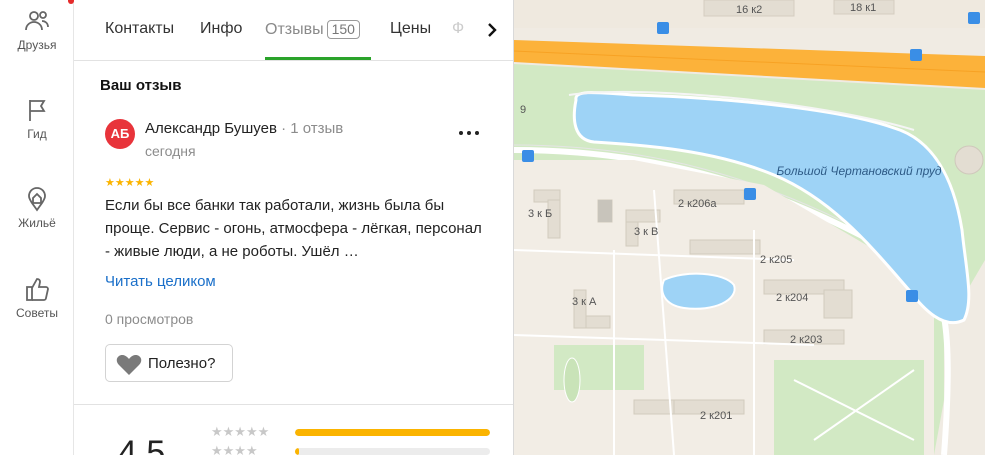 The width and height of the screenshot is (985, 455). What do you see at coordinates (410, 29) in the screenshot?
I see `tab-prices: Цены` at bounding box center [410, 29].